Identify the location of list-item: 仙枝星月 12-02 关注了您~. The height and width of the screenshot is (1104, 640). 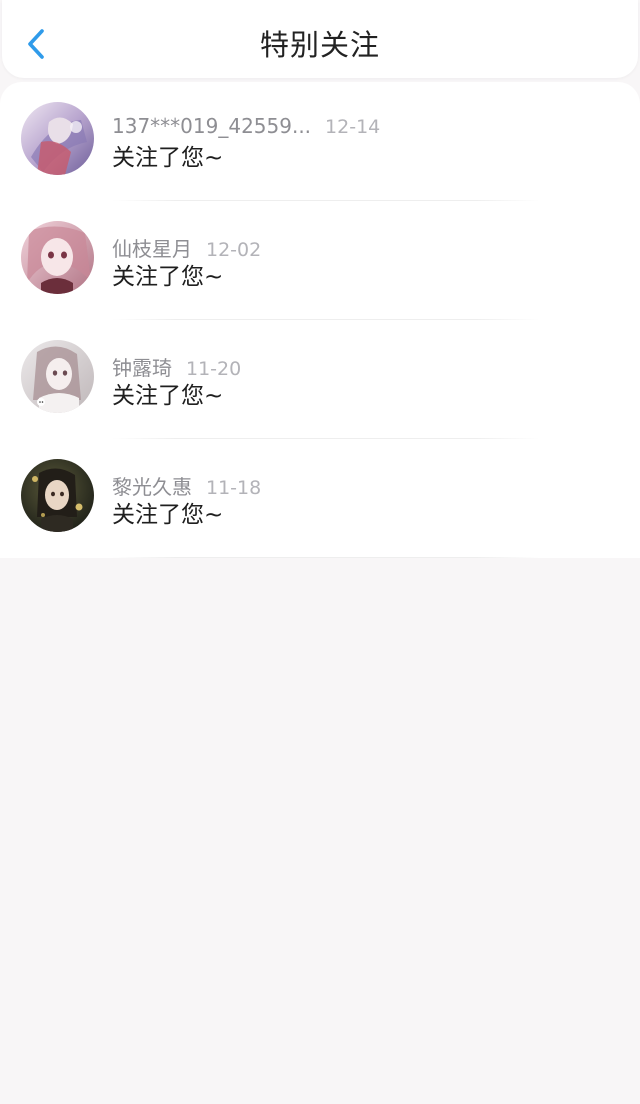
(320, 260).